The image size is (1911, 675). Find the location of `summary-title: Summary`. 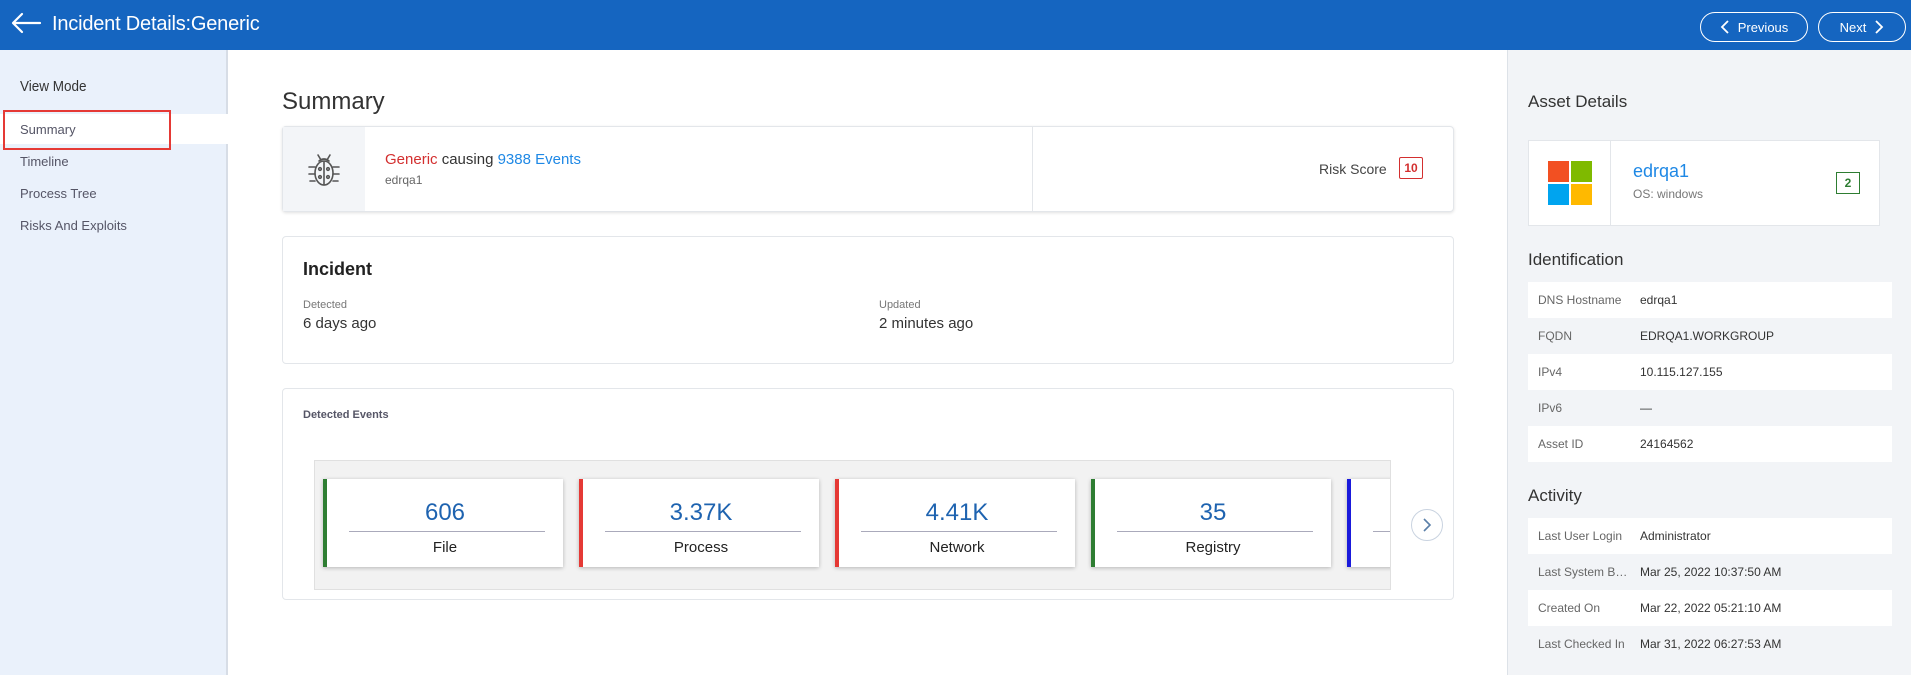

summary-title: Summary is located at coordinates (333, 101).